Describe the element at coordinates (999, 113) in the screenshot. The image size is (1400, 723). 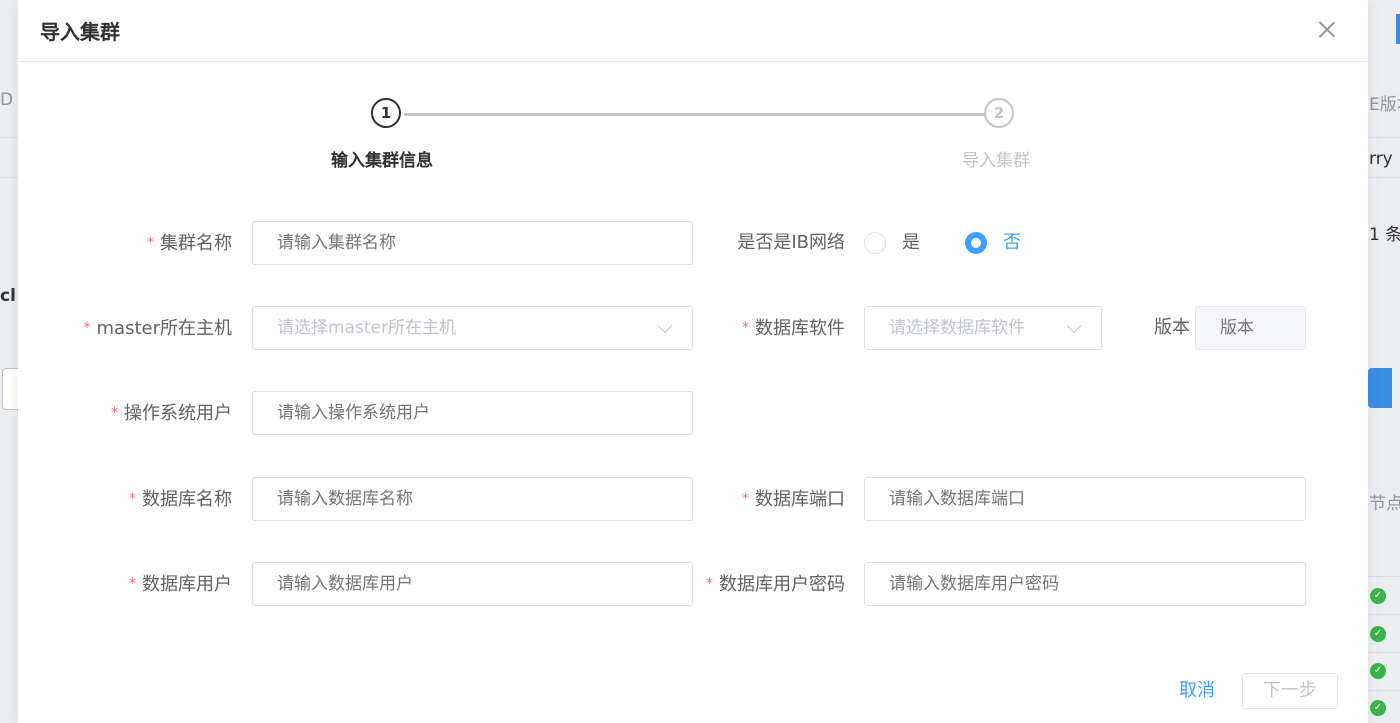
I see `step-2-icon: 2` at that location.